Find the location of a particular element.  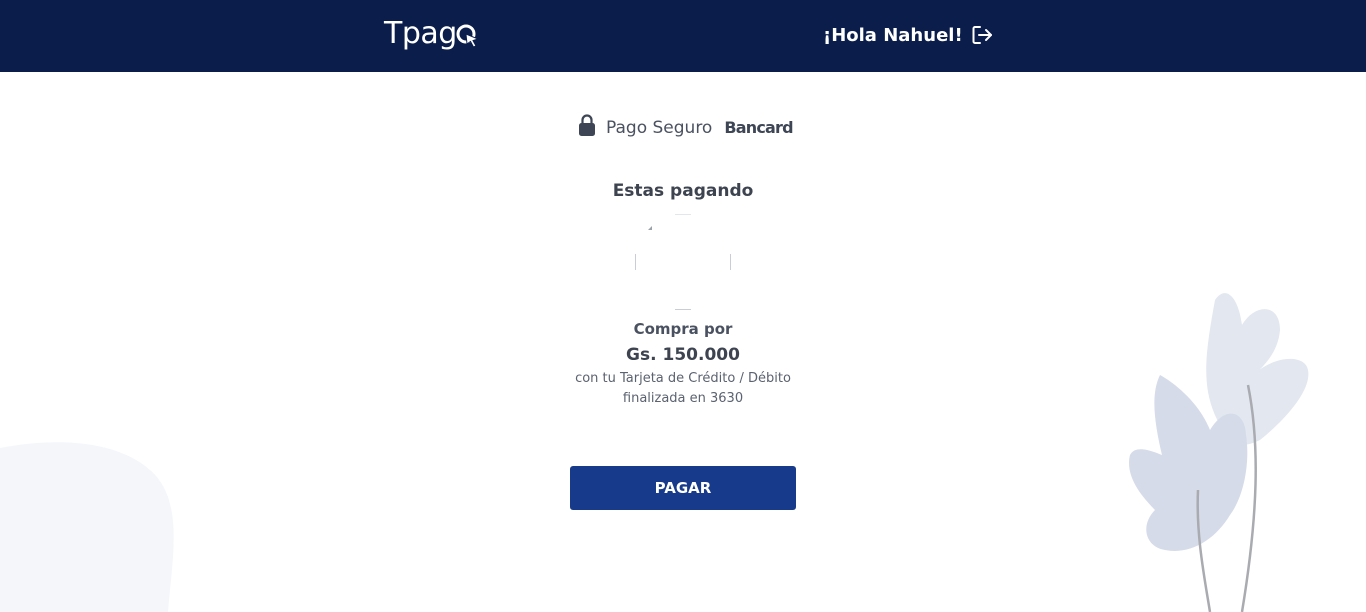

card-description: con tu Tarjeta de Crédito / Débito is located at coordinates (683, 378).